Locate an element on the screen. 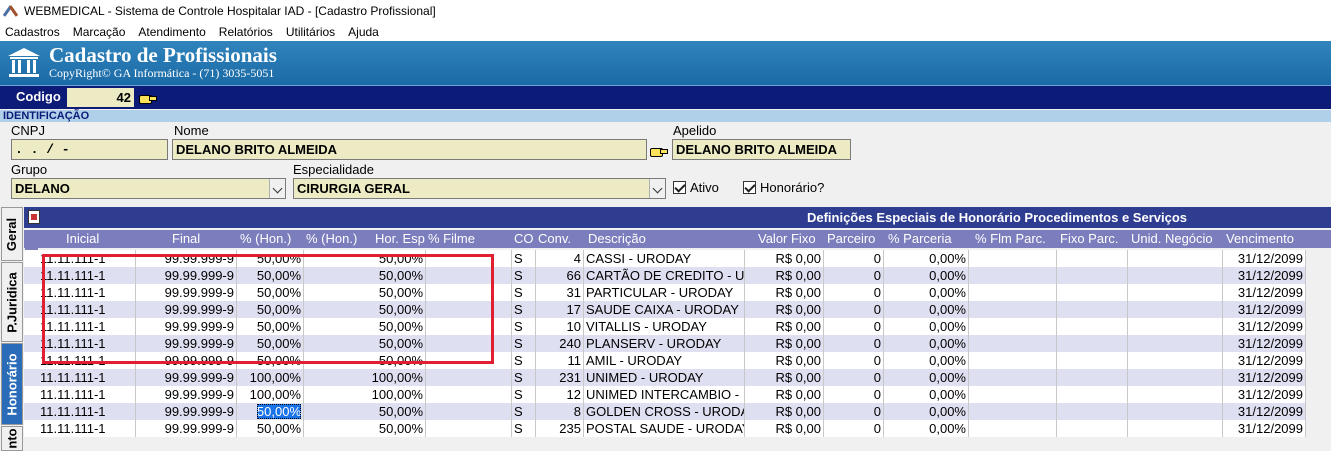 This screenshot has height=451, width=1331. menu-marcacao: Marcação is located at coordinates (99, 32).